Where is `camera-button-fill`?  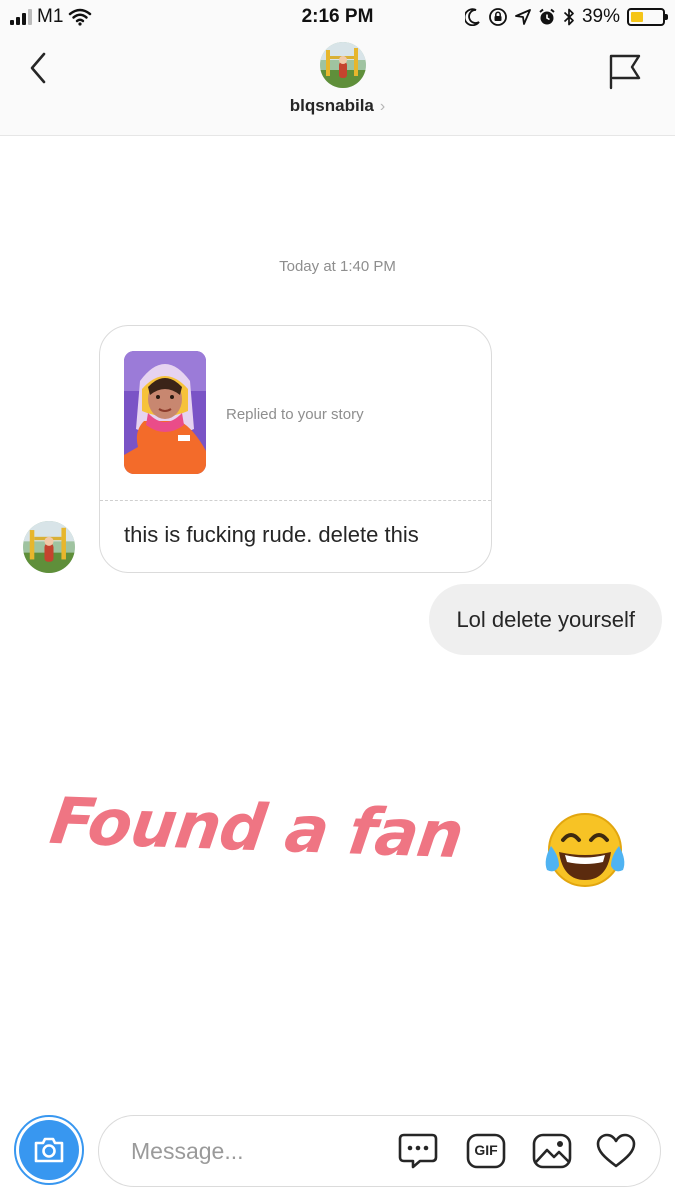 camera-button-fill is located at coordinates (49, 1150).